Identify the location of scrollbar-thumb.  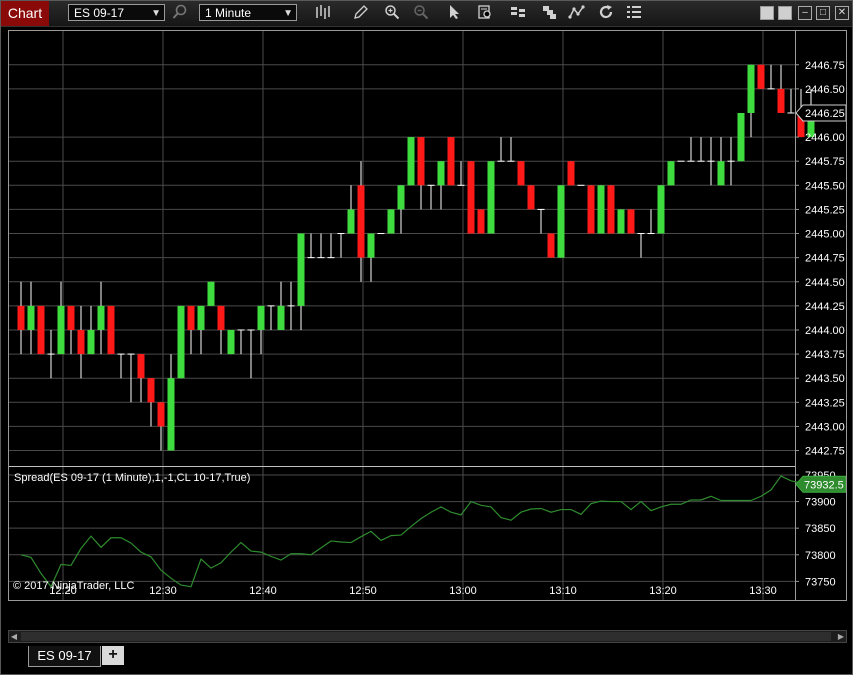
(426, 636).